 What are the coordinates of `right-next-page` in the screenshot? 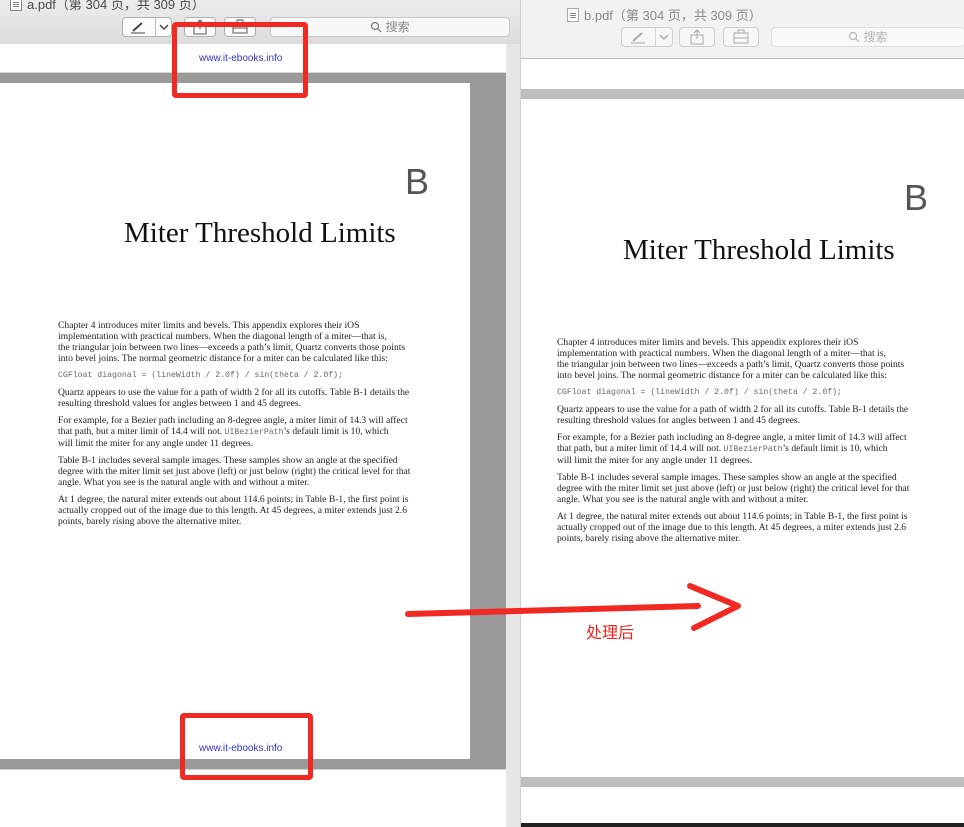 It's located at (742, 805).